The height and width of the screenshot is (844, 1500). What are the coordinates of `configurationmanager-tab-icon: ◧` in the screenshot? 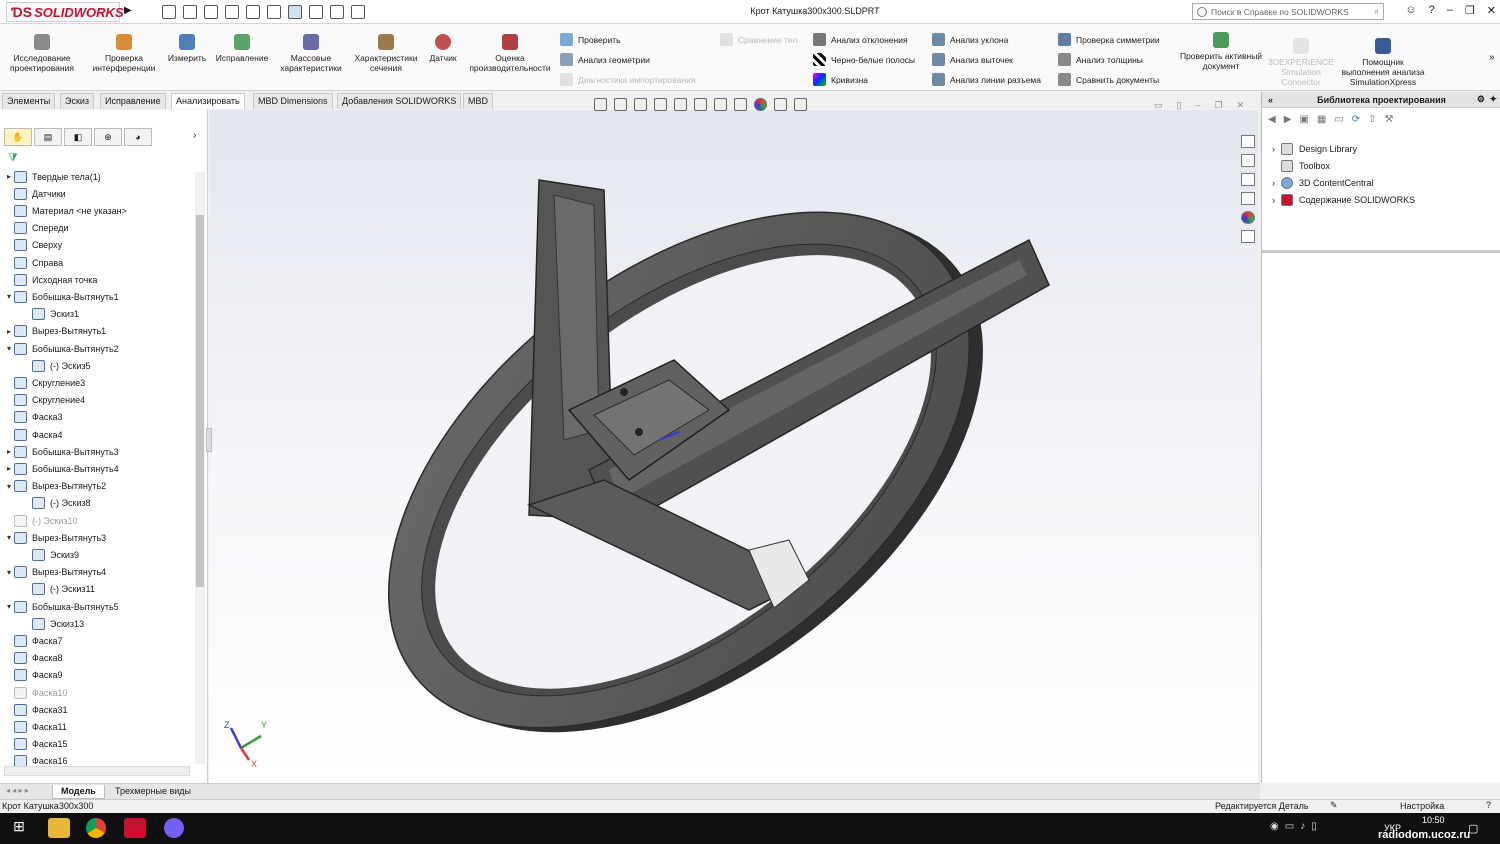 It's located at (78, 137).